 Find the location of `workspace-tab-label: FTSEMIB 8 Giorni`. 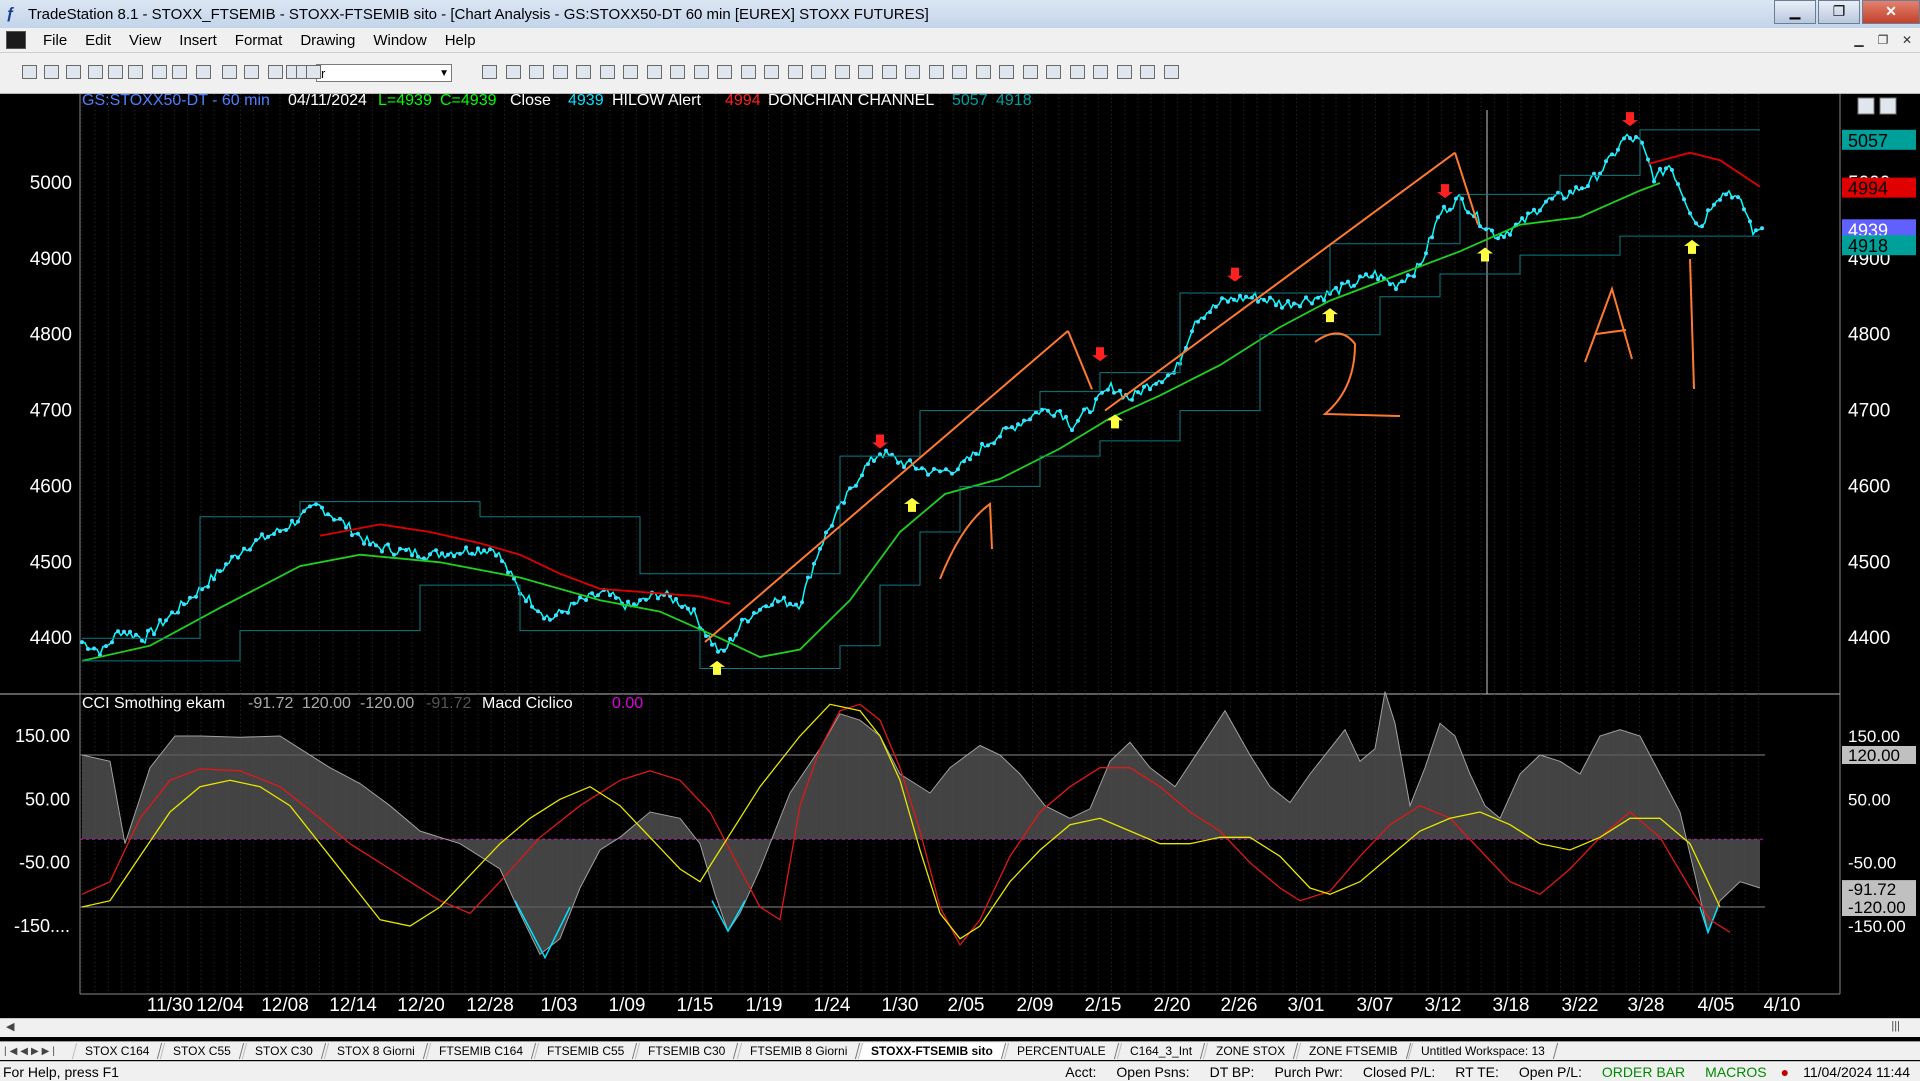

workspace-tab-label: FTSEMIB 8 Giorni is located at coordinates (798, 1051).